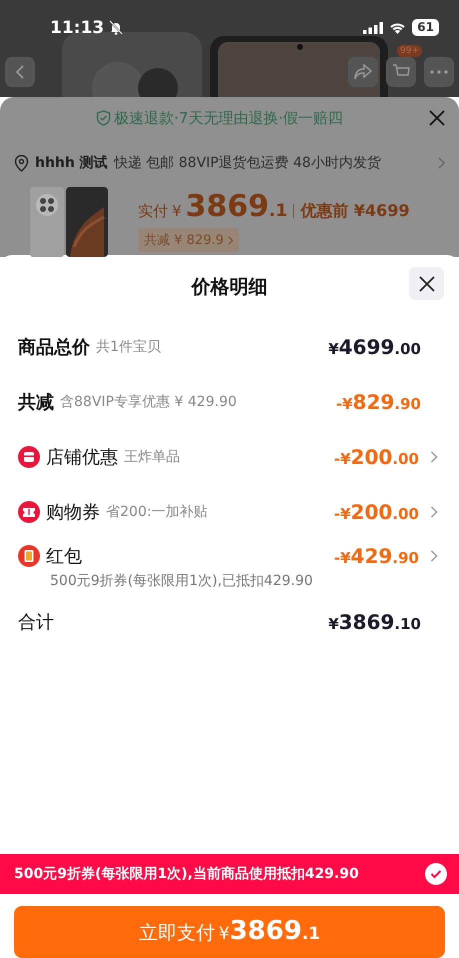 The height and width of the screenshot is (958, 459). I want to click on ticket-icon, so click(29, 511).